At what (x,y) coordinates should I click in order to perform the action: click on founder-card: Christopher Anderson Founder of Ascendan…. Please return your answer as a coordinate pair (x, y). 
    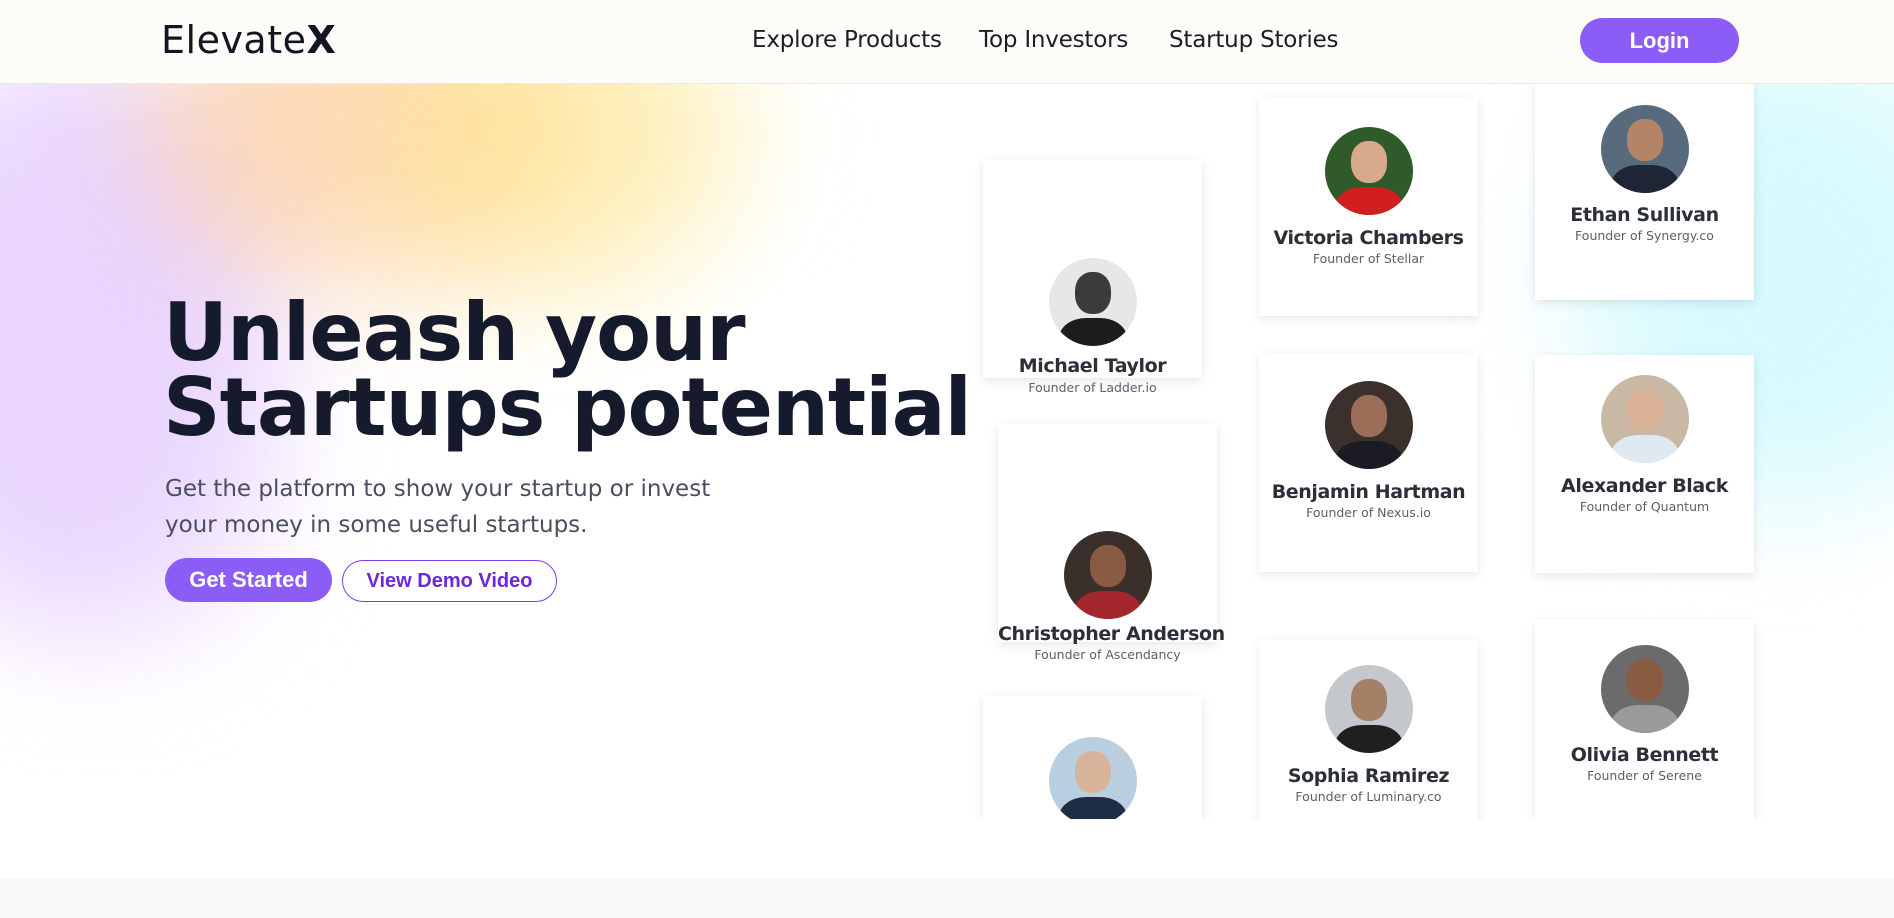
    Looking at the image, I should click on (1111, 543).